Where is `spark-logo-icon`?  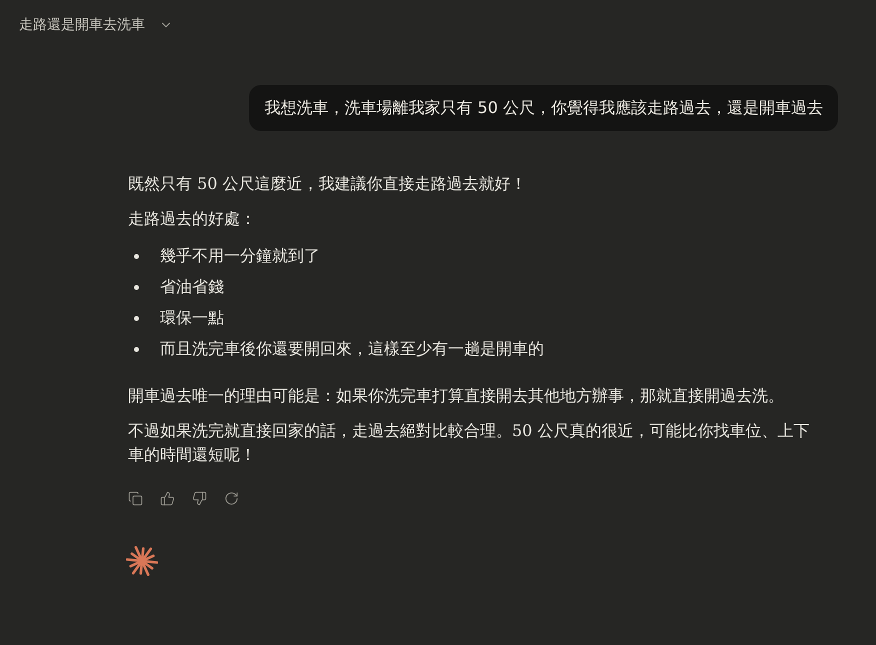
spark-logo-icon is located at coordinates (142, 561).